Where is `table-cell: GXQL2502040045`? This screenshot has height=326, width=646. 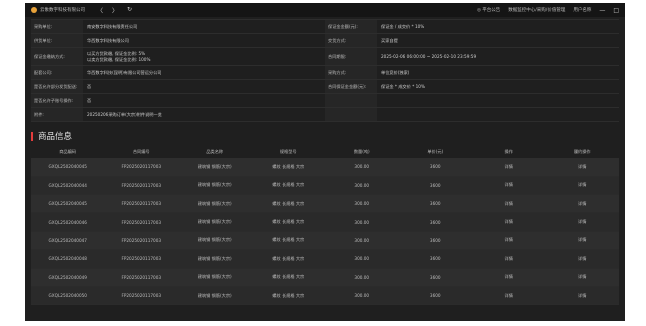
table-cell: GXQL2502040045 is located at coordinates (68, 204).